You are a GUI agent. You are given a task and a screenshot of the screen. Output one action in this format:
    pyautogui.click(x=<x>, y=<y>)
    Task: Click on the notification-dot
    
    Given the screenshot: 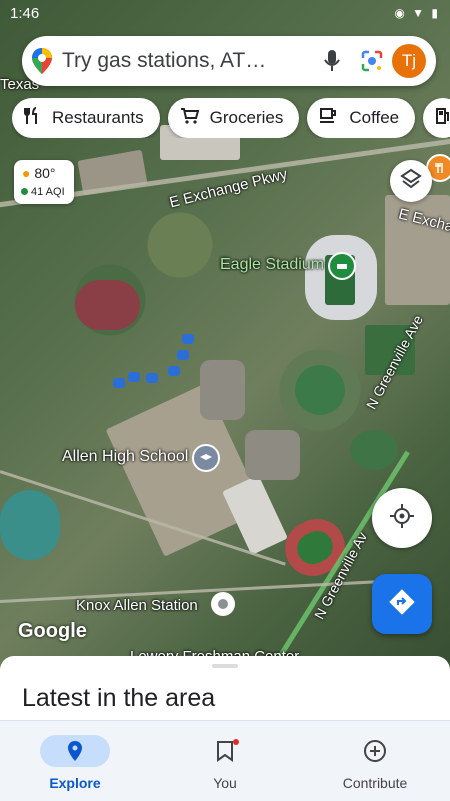 What is the action you would take?
    pyautogui.click(x=236, y=742)
    